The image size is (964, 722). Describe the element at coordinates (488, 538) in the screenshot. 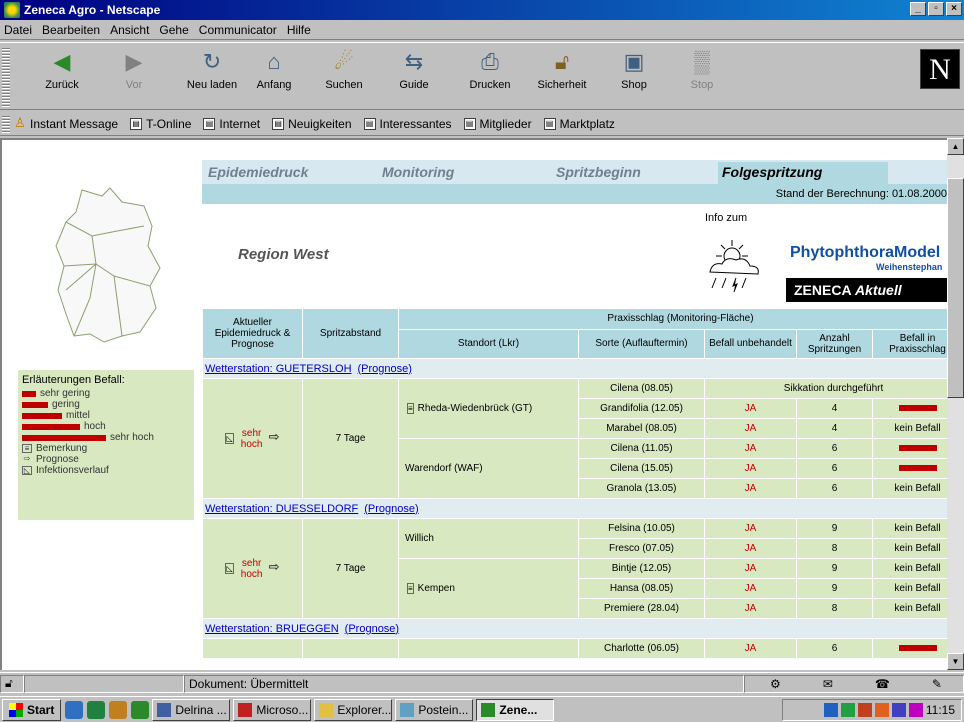

I see `location-cell: Willich` at that location.